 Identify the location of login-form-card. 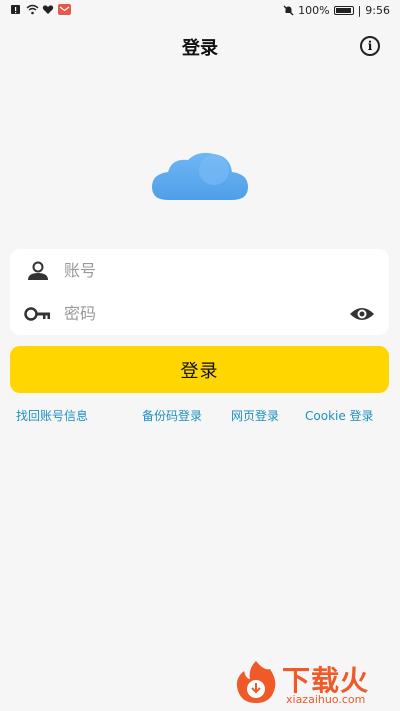
(199, 292).